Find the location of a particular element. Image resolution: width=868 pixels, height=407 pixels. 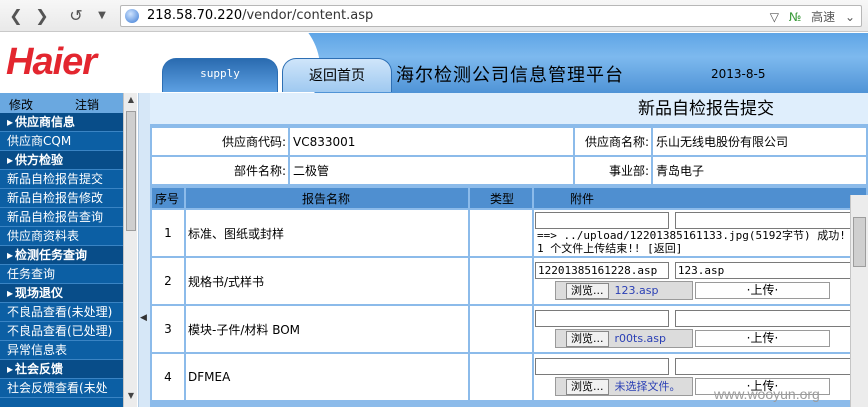

sidebar-section: 社会反馈 is located at coordinates (61, 369).